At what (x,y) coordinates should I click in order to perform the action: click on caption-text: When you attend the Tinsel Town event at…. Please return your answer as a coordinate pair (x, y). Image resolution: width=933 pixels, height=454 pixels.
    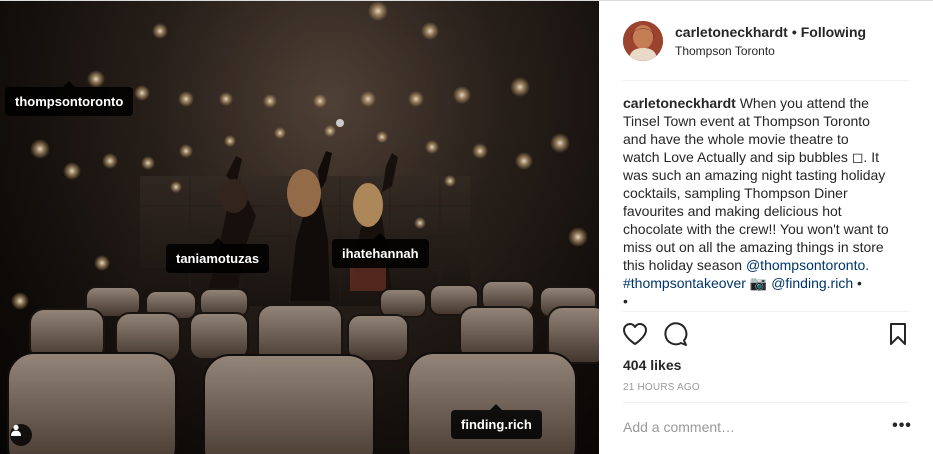
    Looking at the image, I should click on (756, 184).